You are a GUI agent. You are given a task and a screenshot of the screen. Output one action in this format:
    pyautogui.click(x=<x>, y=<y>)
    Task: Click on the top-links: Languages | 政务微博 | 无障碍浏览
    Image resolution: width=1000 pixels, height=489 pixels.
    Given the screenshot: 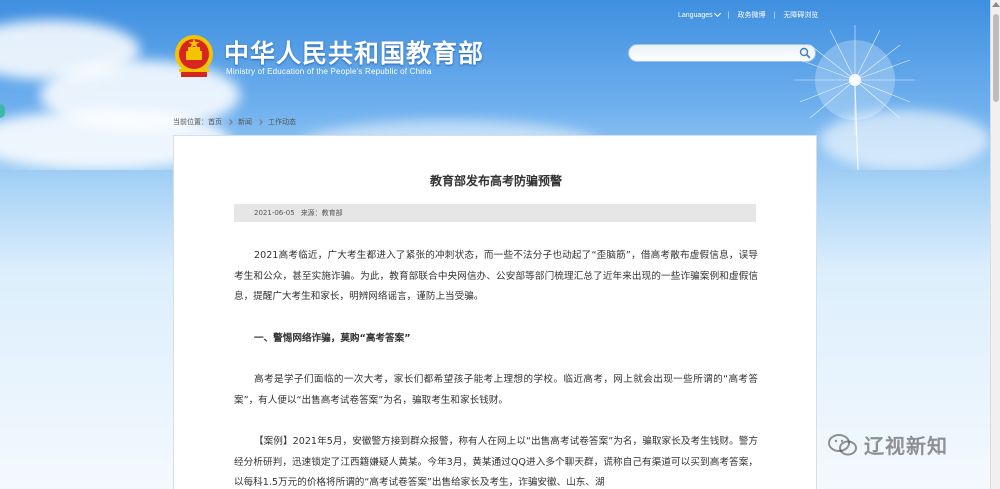 What is the action you would take?
    pyautogui.click(x=748, y=14)
    